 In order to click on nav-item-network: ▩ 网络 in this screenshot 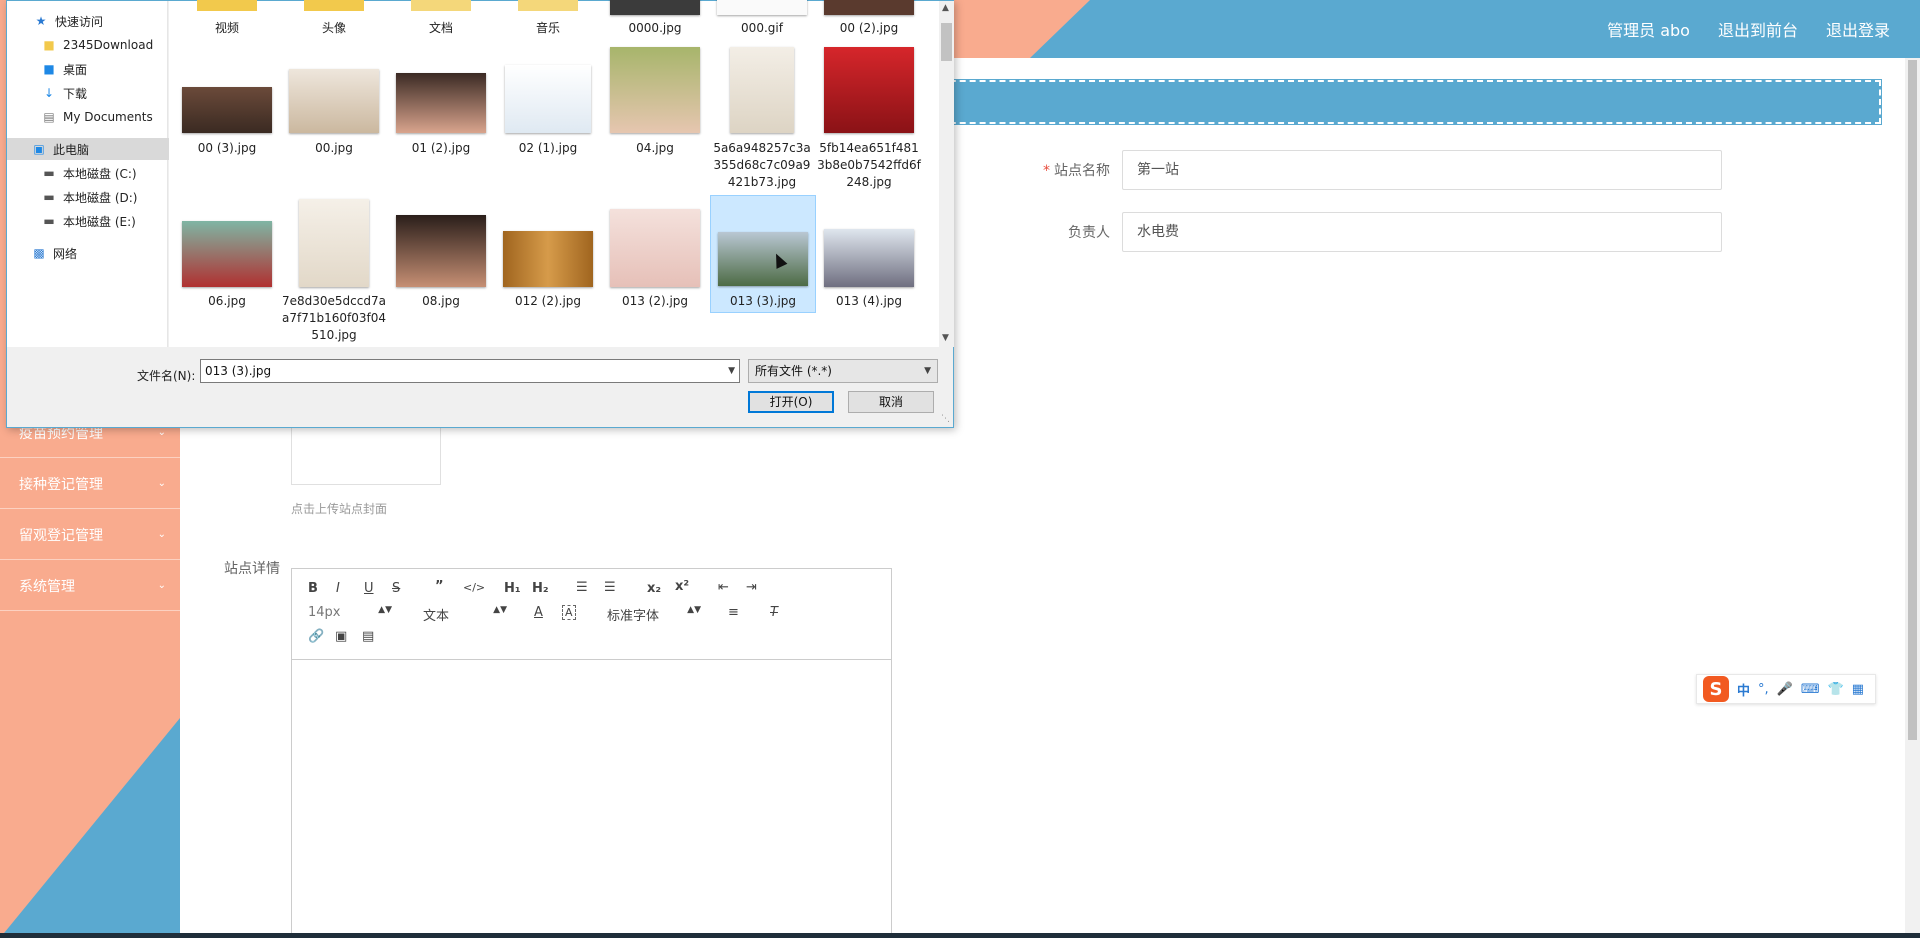, I will do `click(99, 253)`.